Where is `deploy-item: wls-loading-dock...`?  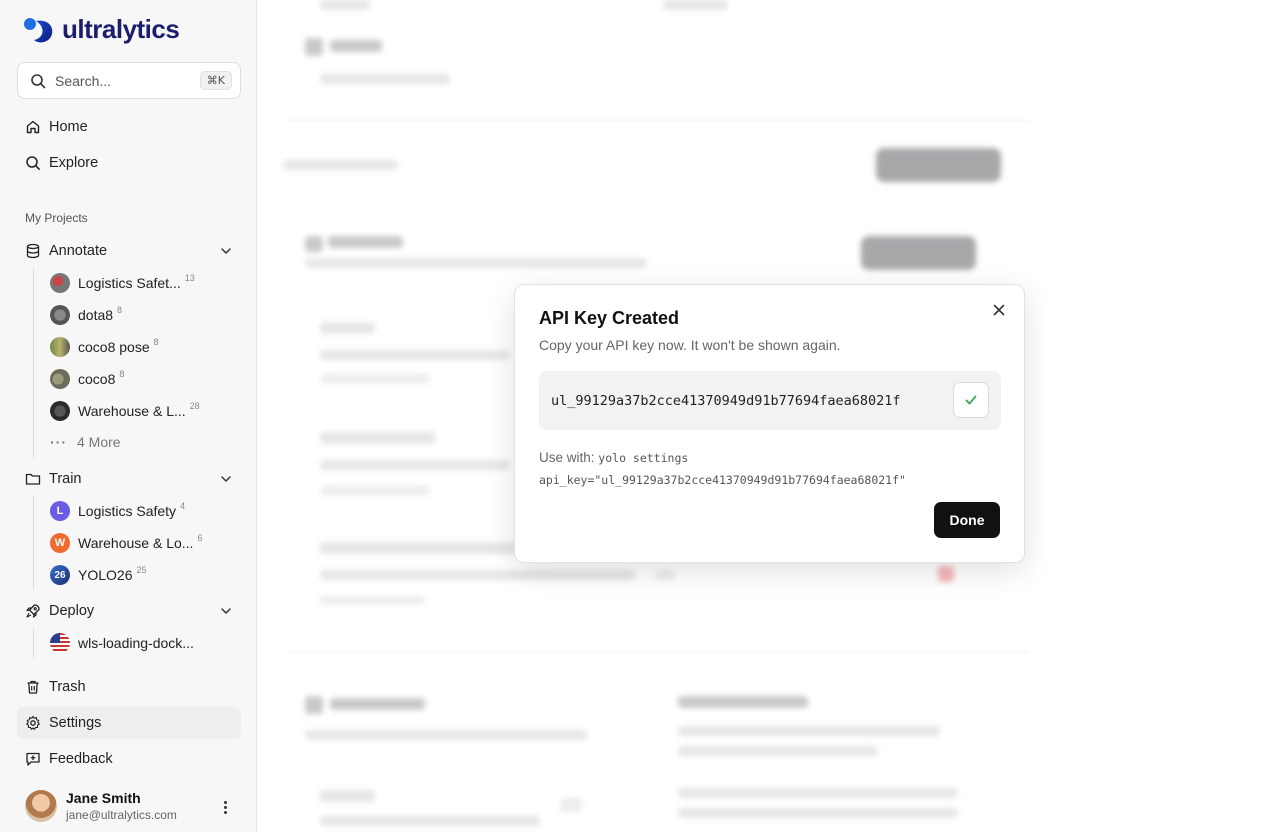
deploy-item: wls-loading-dock... is located at coordinates (122, 643).